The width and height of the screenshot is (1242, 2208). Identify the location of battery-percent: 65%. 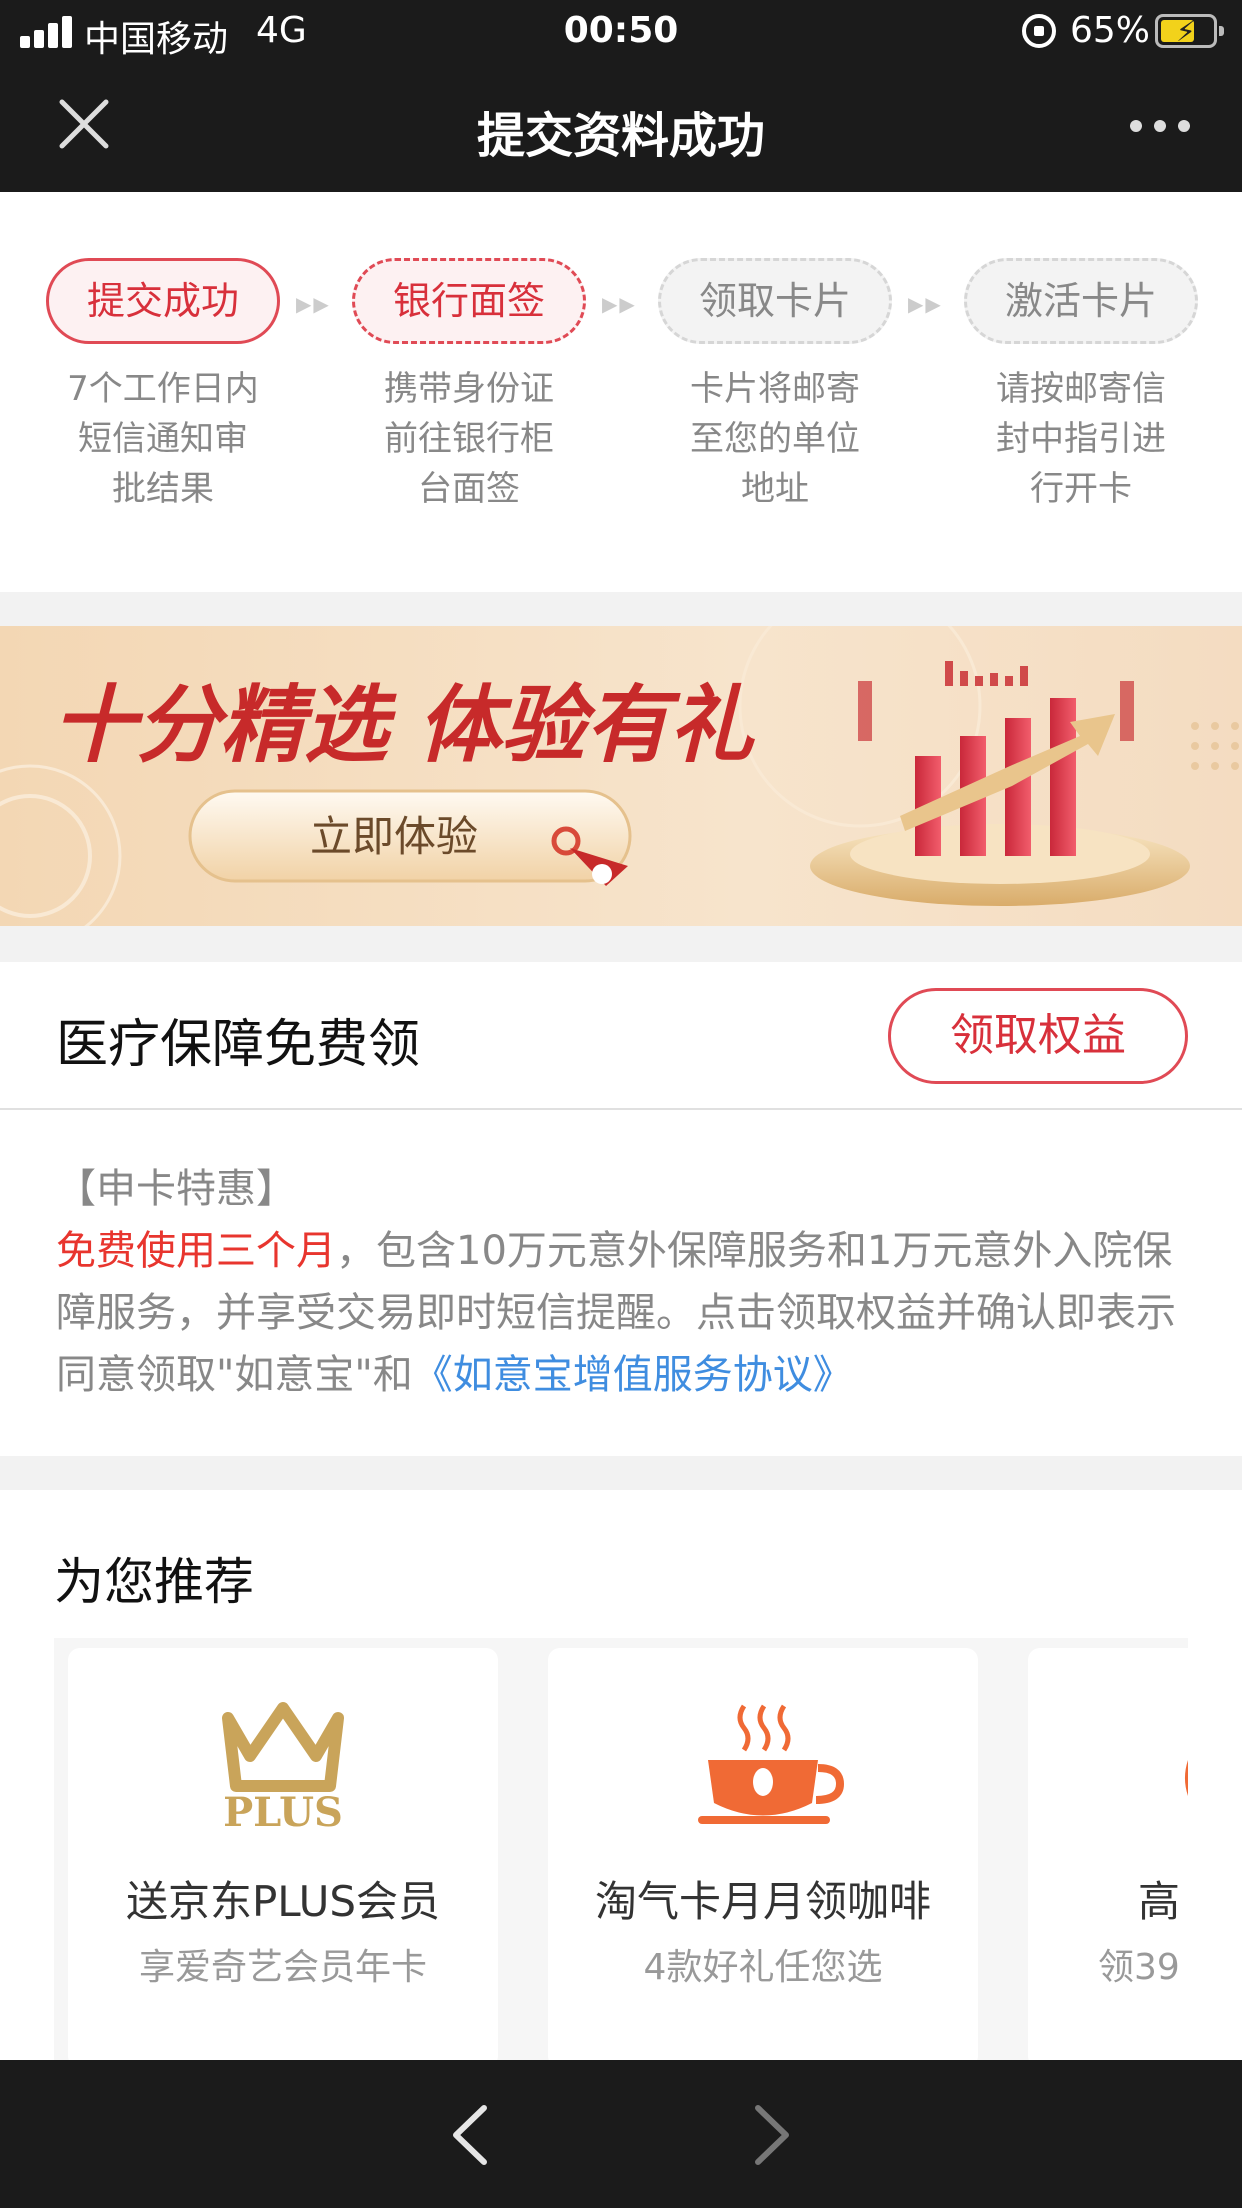
(1110, 30).